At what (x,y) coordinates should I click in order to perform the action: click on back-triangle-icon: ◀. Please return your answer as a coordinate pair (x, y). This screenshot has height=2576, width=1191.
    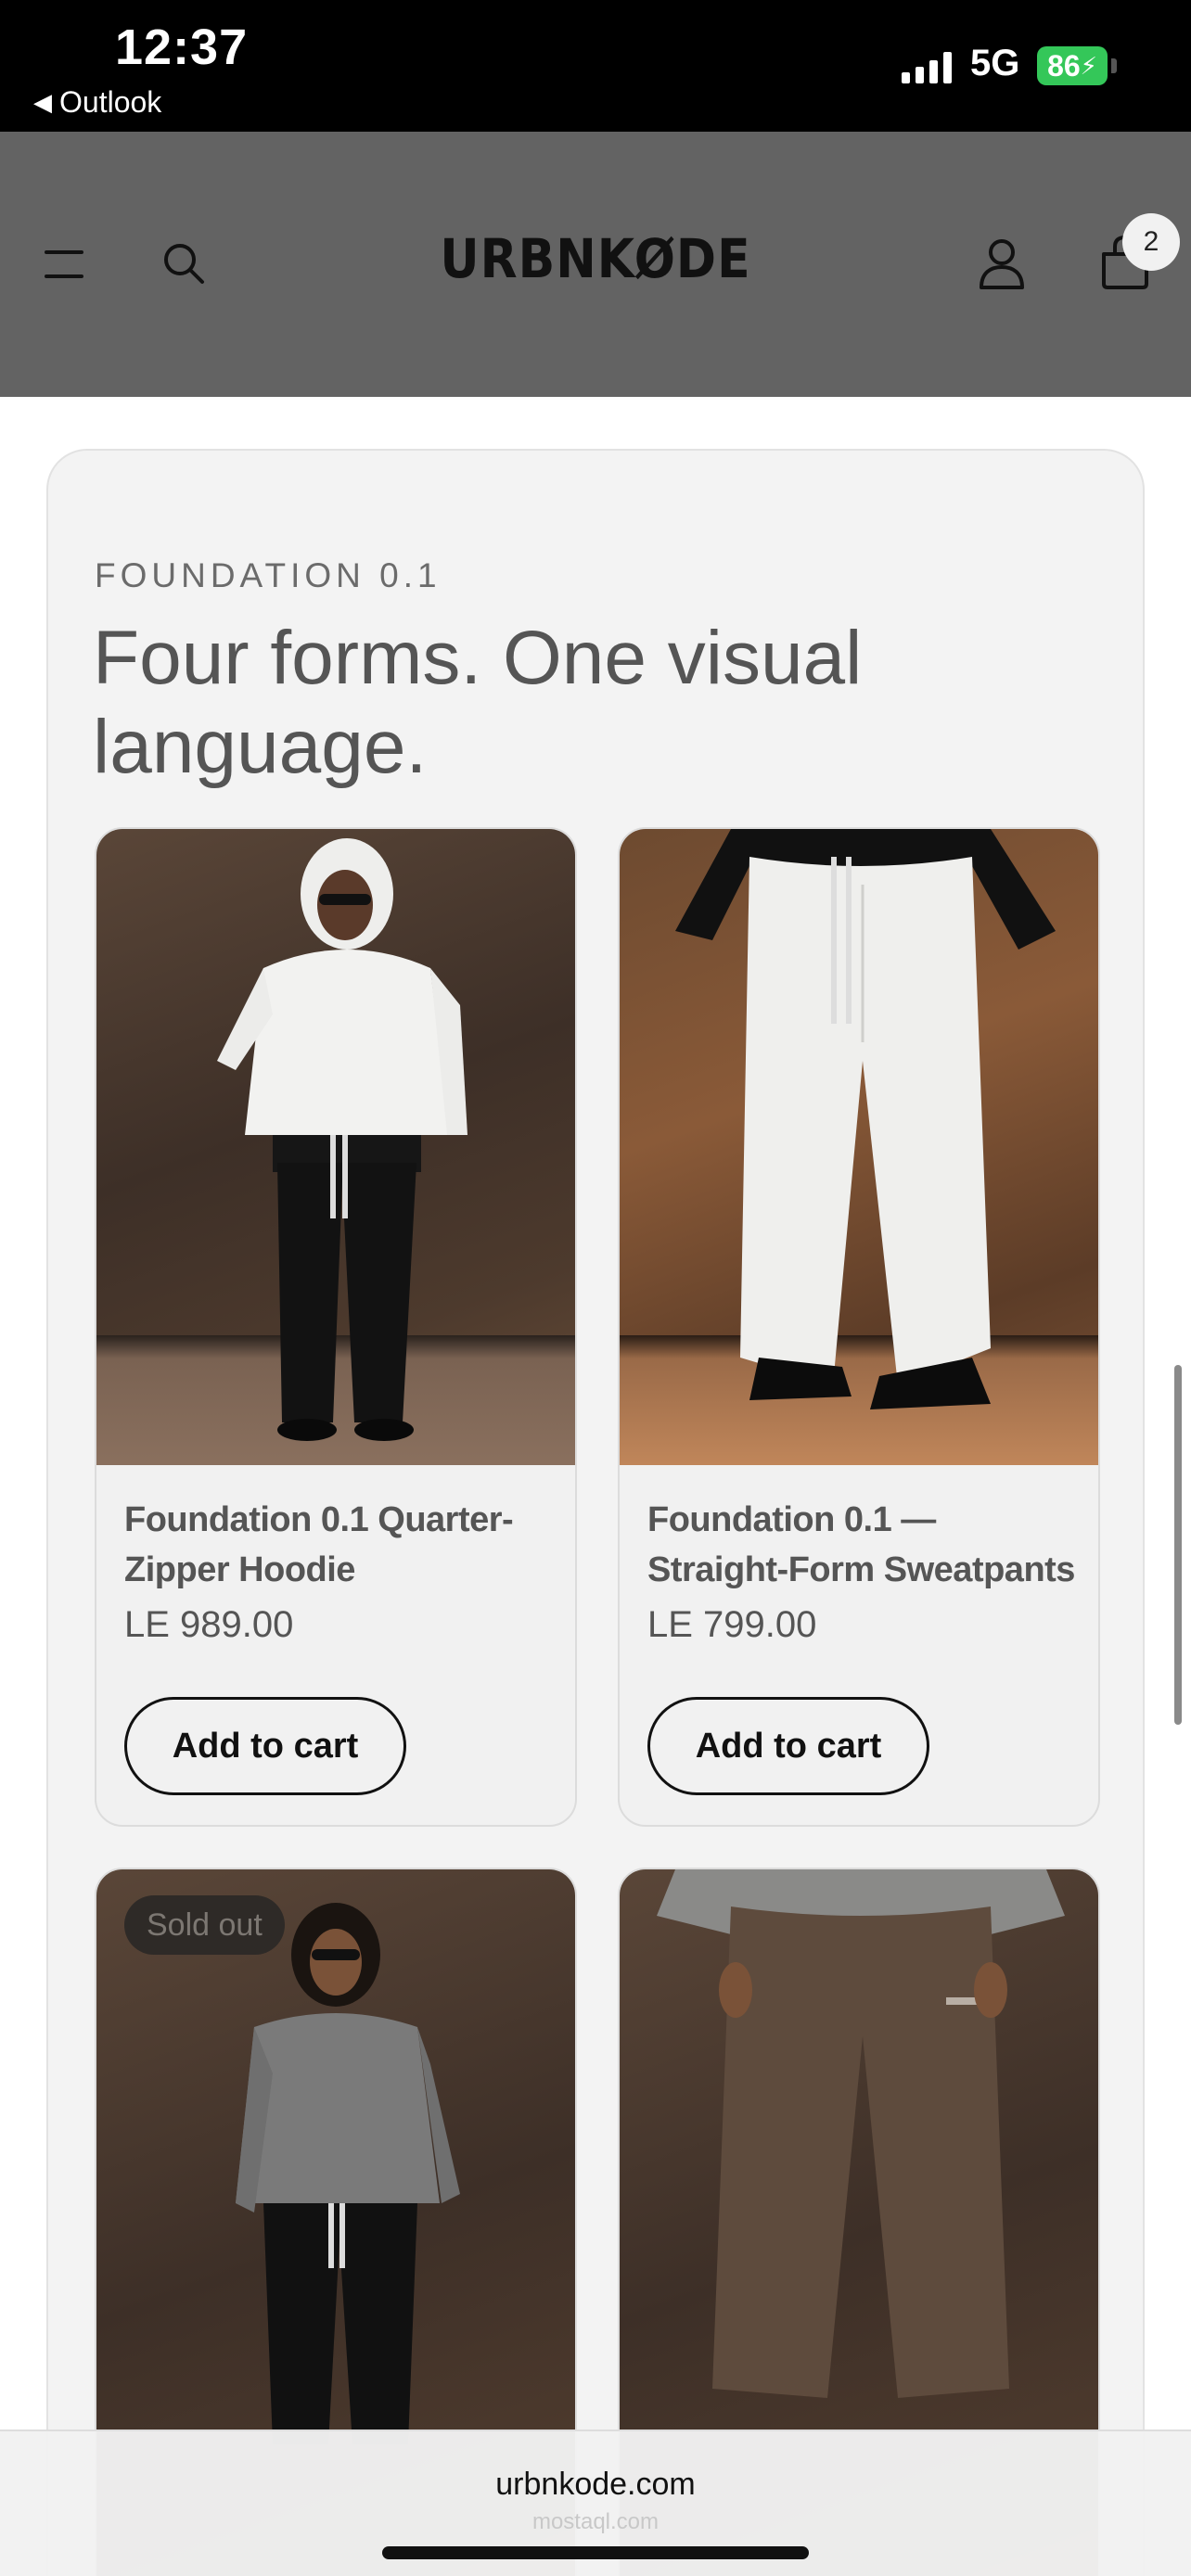
    Looking at the image, I should click on (43, 102).